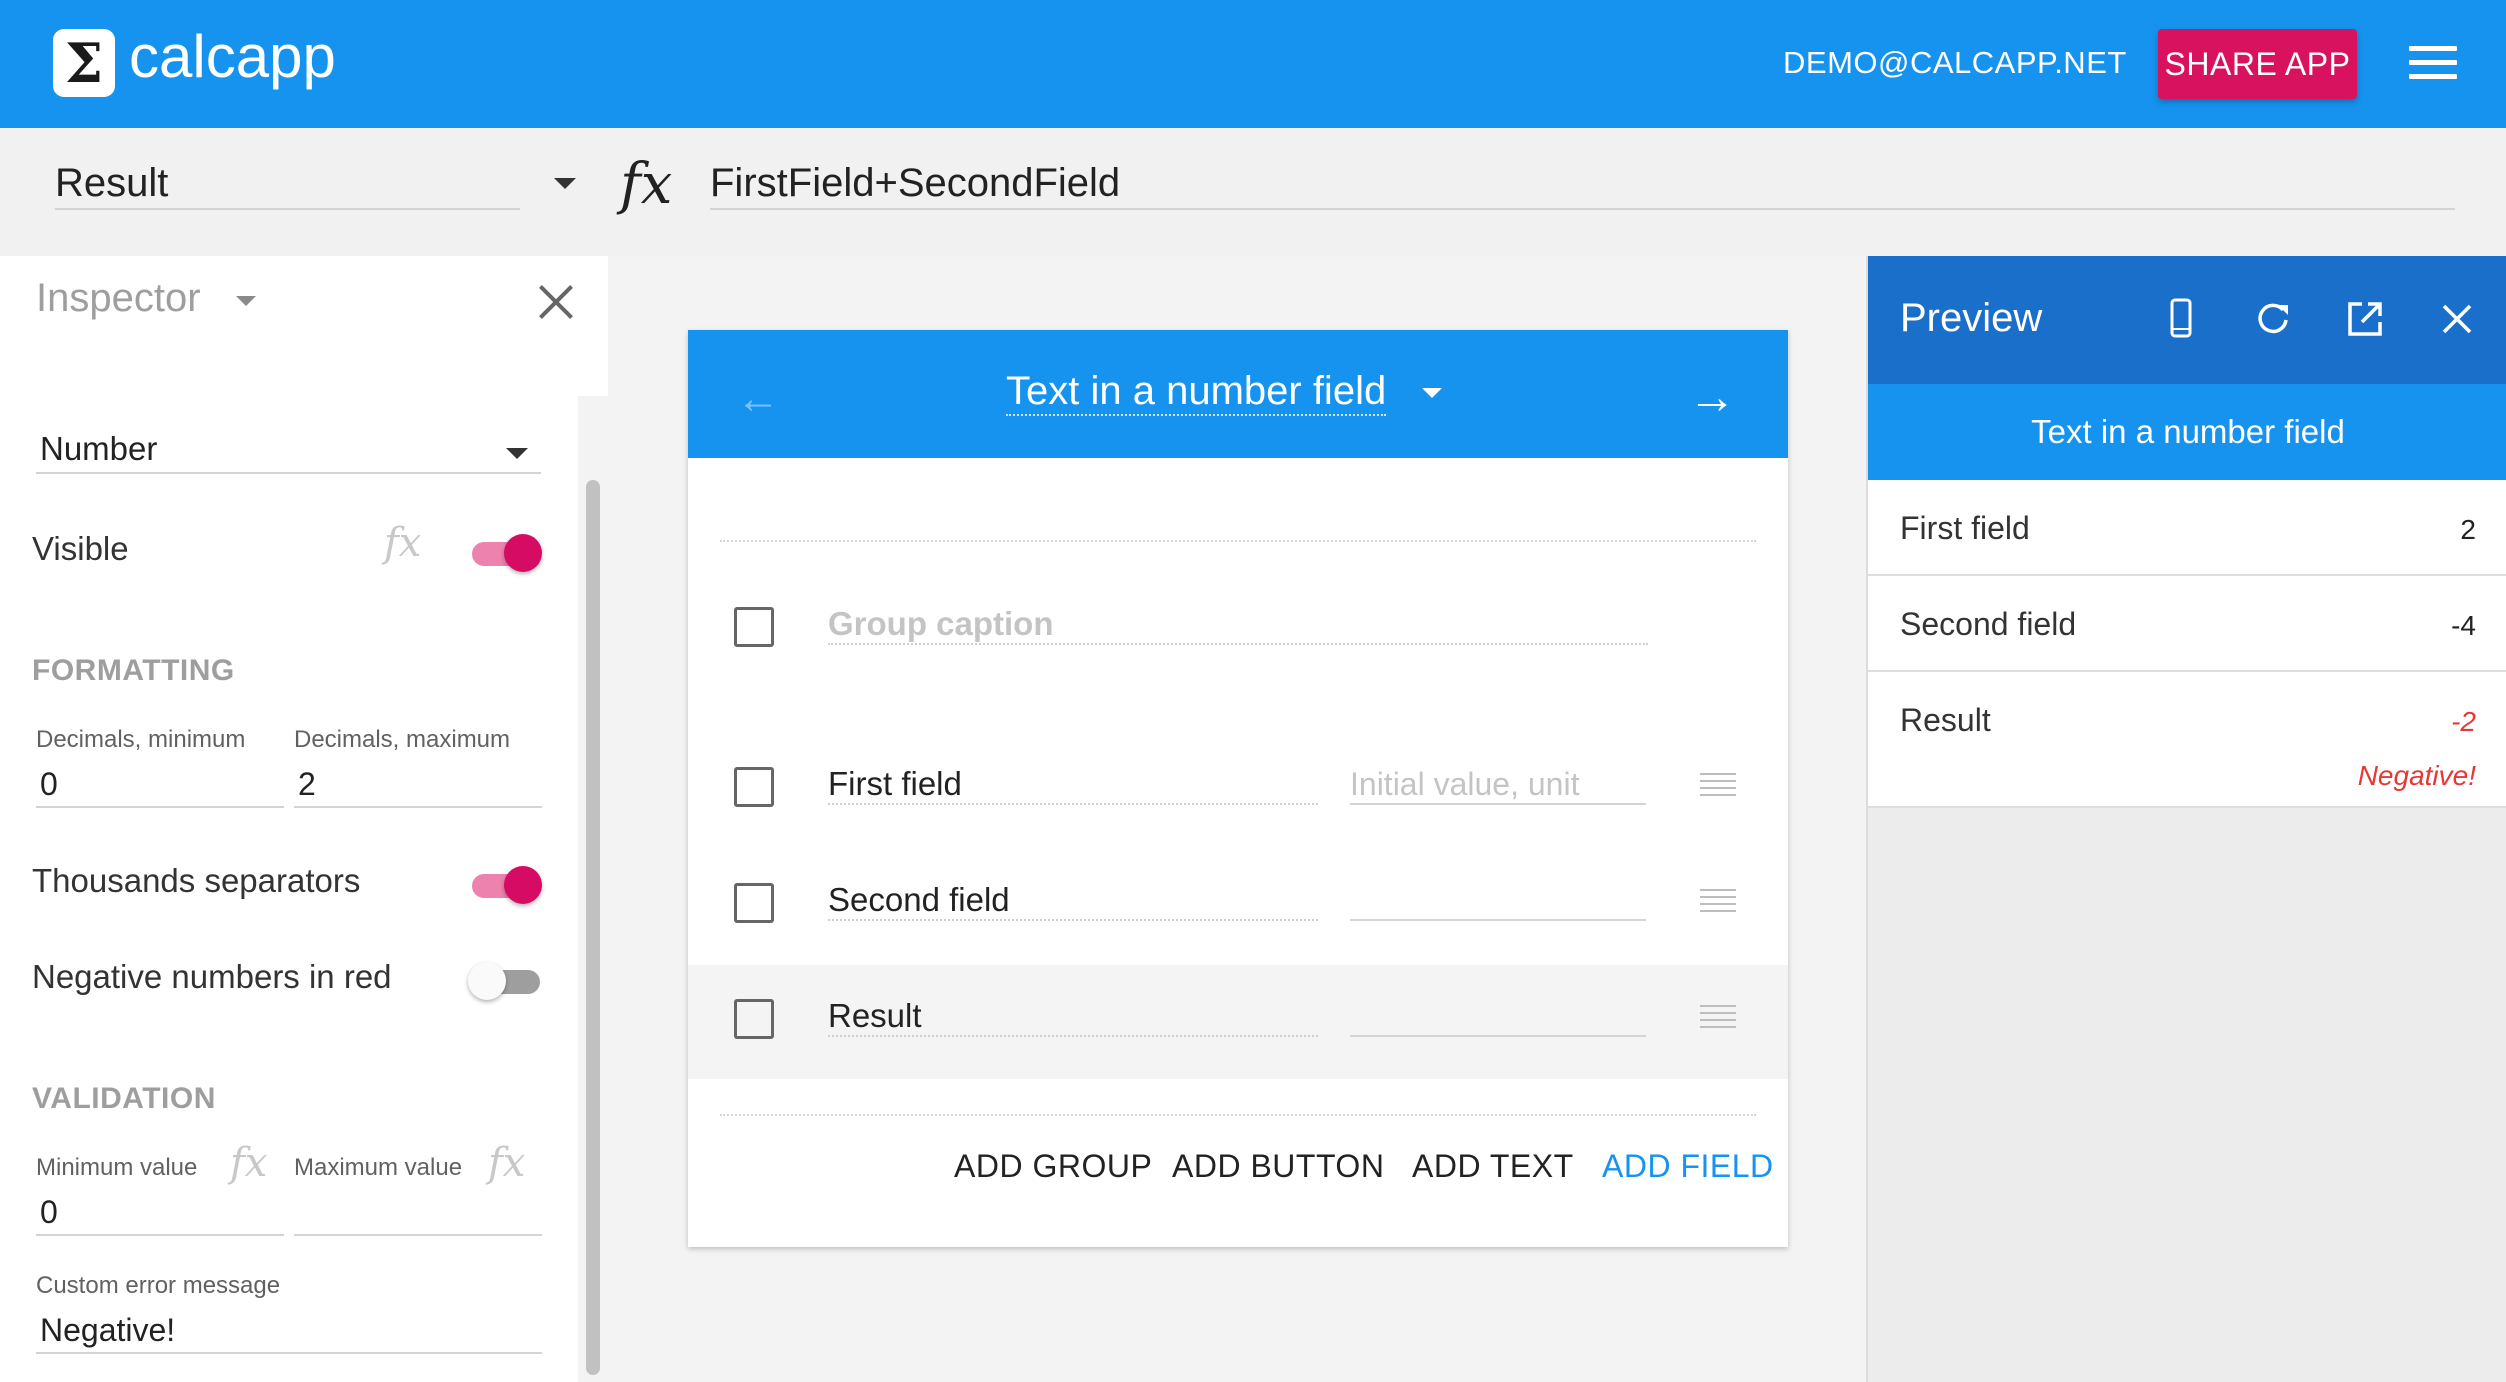 This screenshot has width=2506, height=1382. What do you see at coordinates (133, 670) in the screenshot?
I see `formatting-heading: FORMATTING` at bounding box center [133, 670].